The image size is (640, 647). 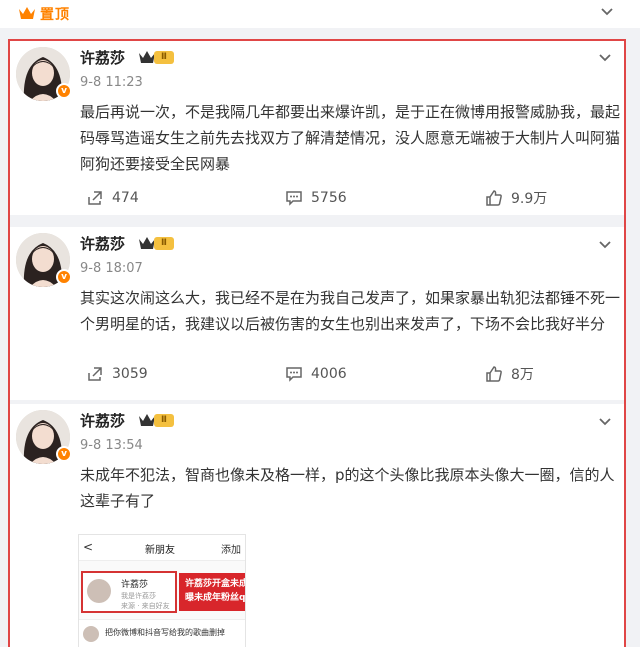 What do you see at coordinates (509, 374) in the screenshot?
I see `like-button: 8万` at bounding box center [509, 374].